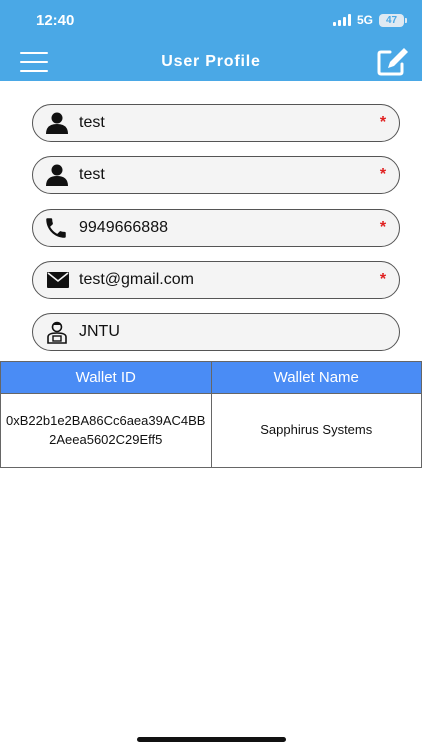 This screenshot has width=422, height=750. Describe the element at coordinates (92, 122) in the screenshot. I see `first-name-value: test` at that location.